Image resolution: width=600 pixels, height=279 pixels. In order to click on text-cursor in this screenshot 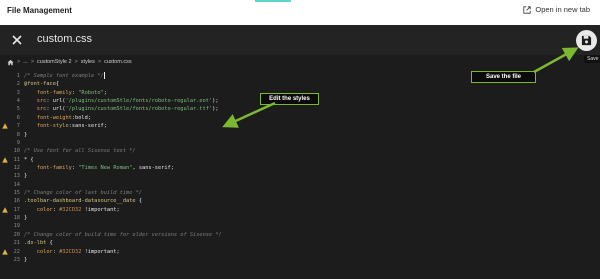, I will do `click(104, 75)`.